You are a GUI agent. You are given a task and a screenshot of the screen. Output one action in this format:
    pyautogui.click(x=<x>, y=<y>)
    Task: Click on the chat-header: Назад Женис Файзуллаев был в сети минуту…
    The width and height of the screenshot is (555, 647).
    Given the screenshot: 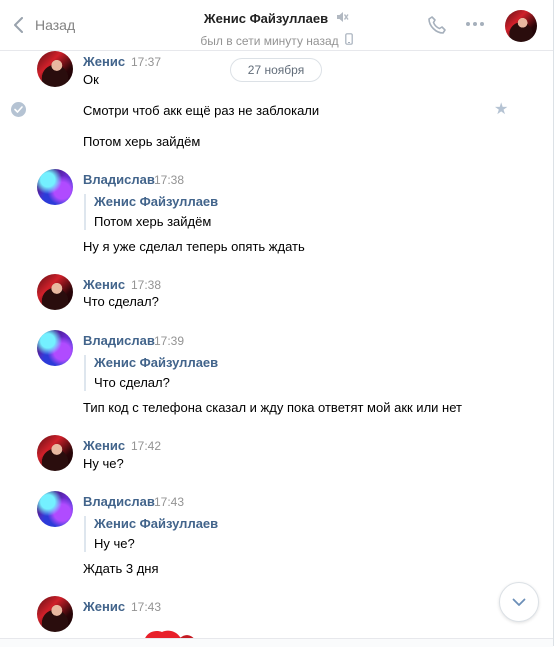 What is the action you would take?
    pyautogui.click(x=276, y=25)
    